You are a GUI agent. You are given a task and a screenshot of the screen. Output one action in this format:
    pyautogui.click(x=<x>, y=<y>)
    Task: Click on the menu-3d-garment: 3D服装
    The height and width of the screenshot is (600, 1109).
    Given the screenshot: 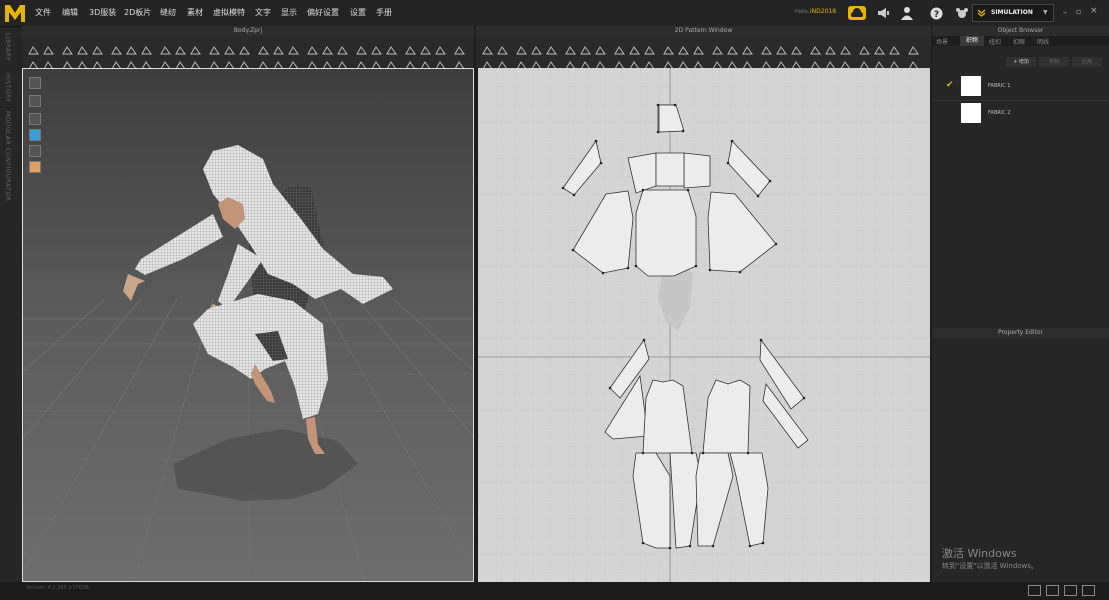 What is the action you would take?
    pyautogui.click(x=102, y=12)
    